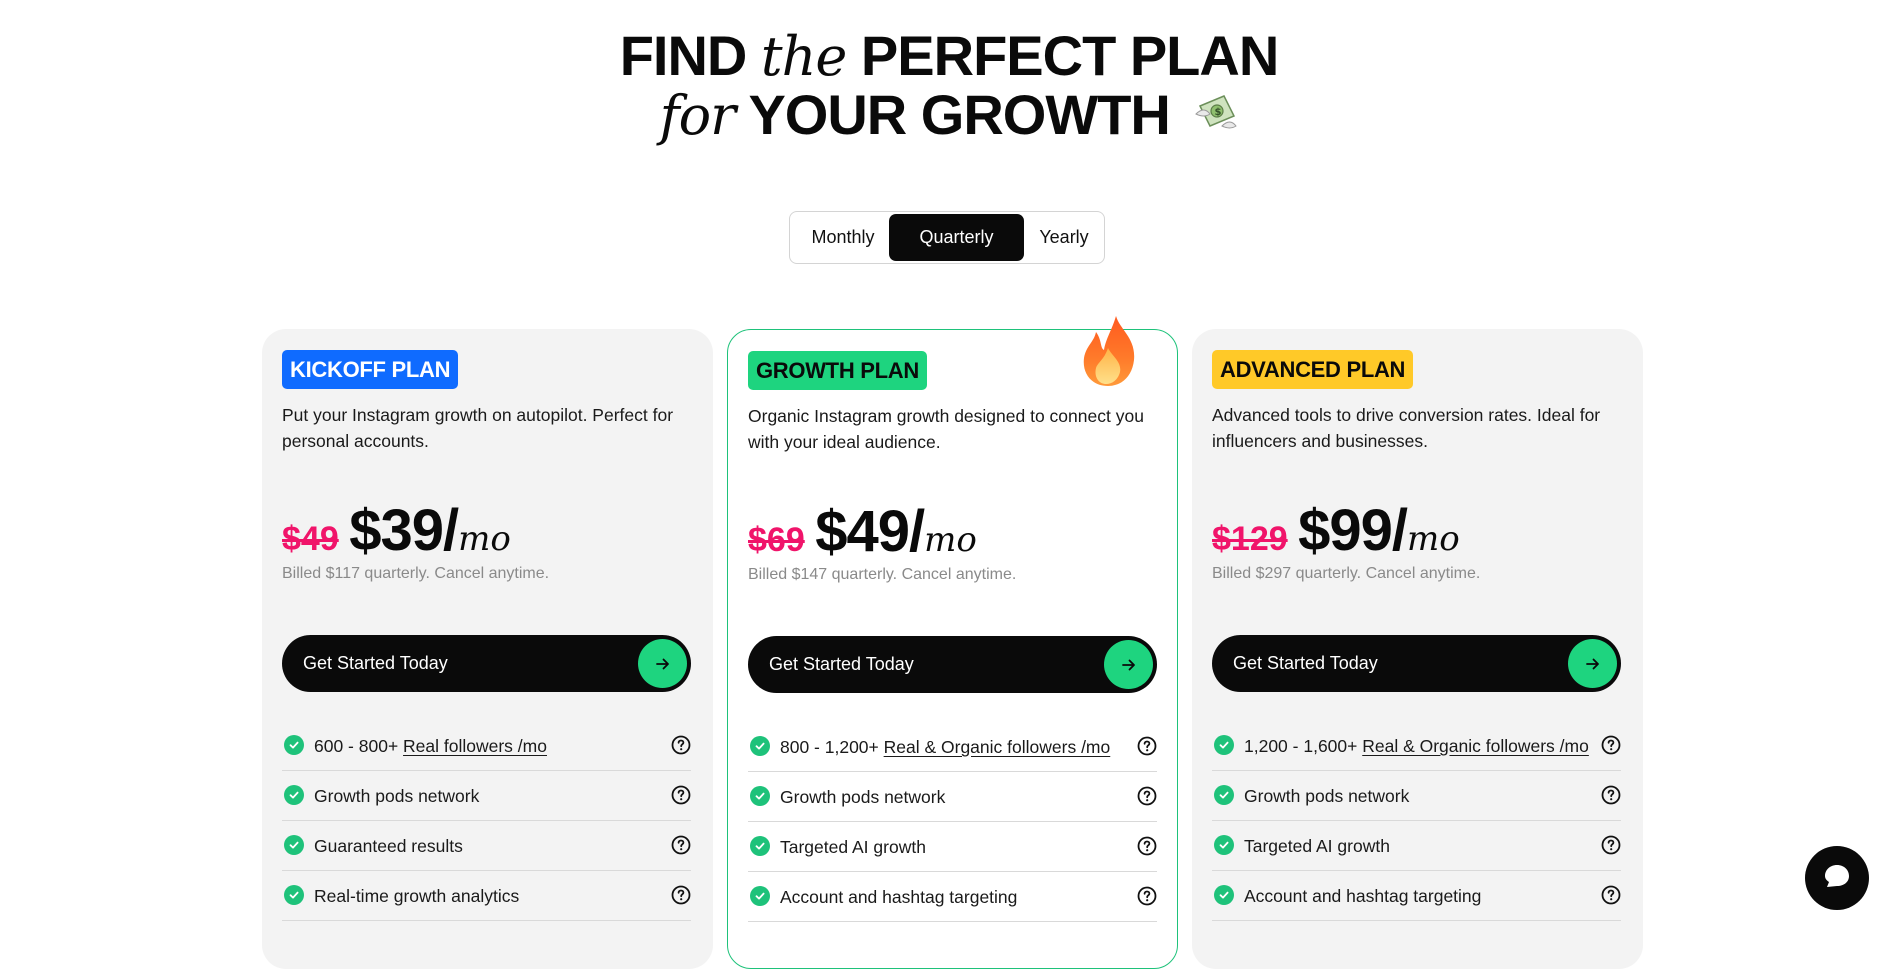 The height and width of the screenshot is (969, 1898). I want to click on headline-word-the: the, so click(803, 56).